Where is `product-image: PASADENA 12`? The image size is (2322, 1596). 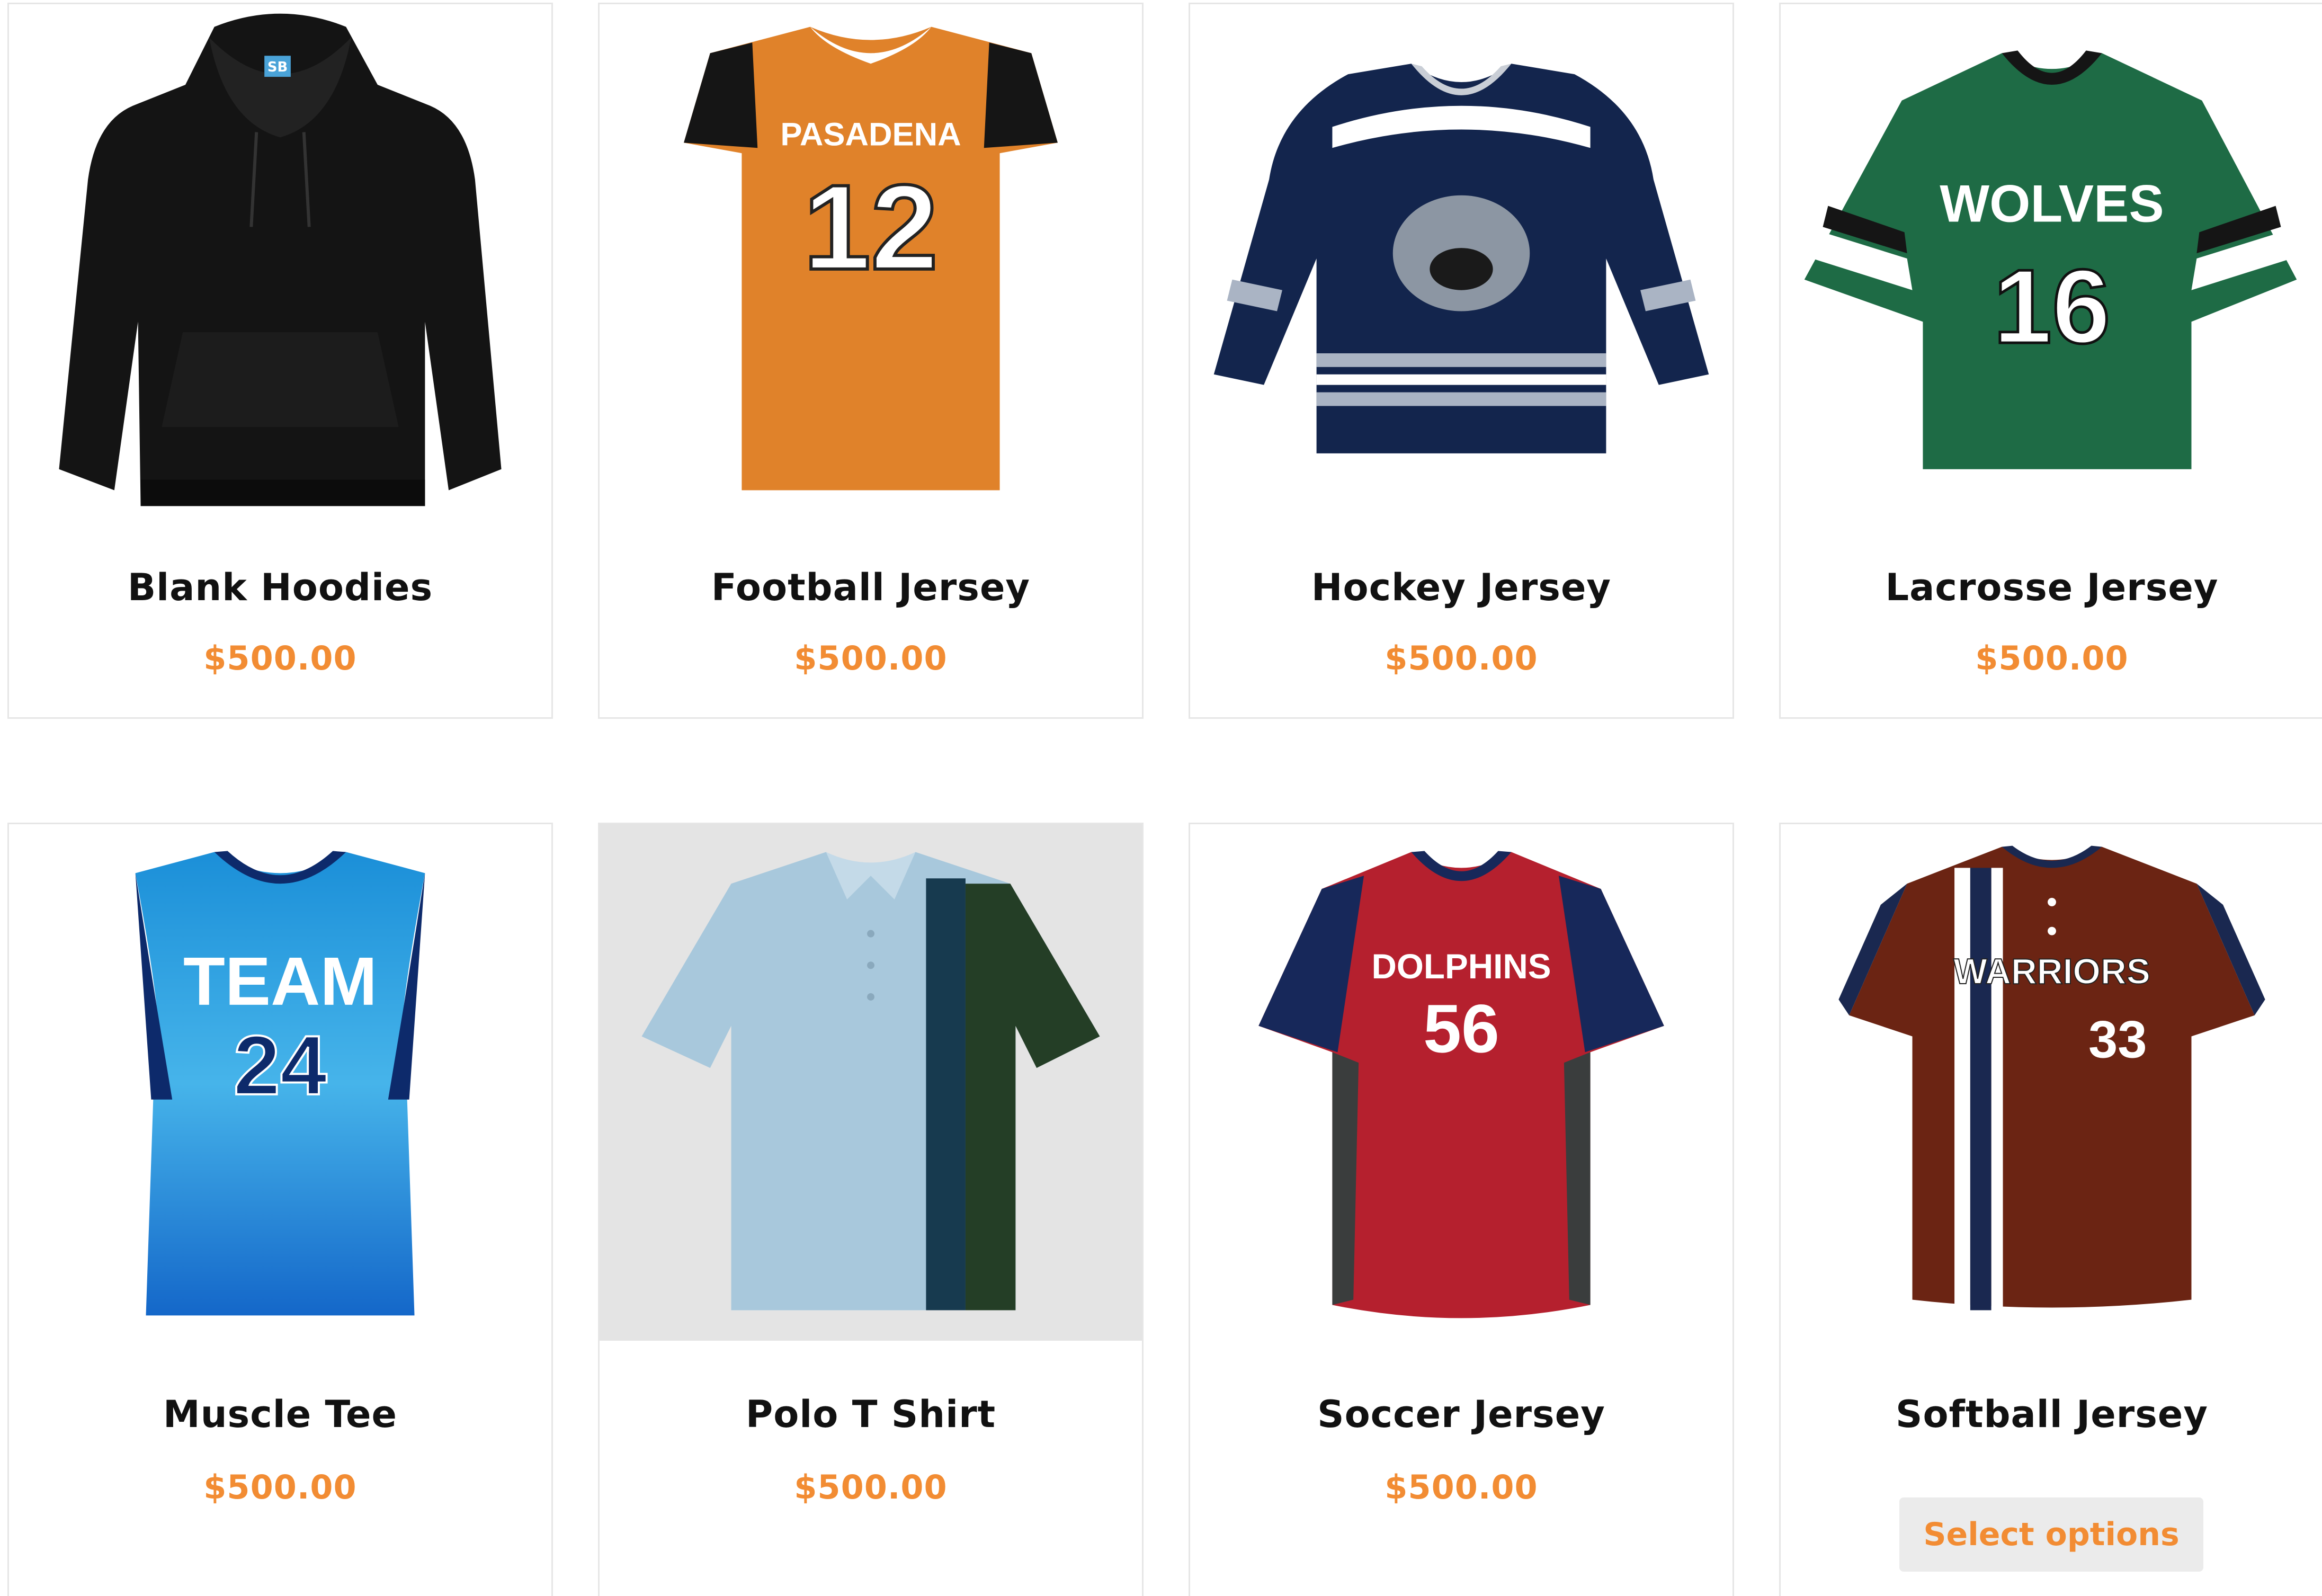
product-image: PASADENA 12 is located at coordinates (871, 262).